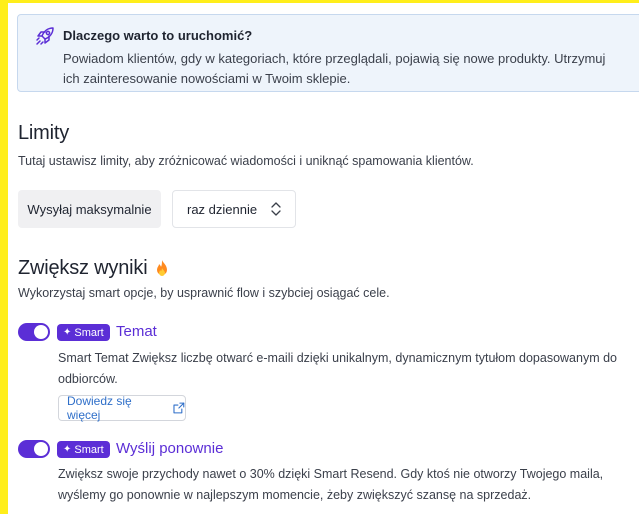 The width and height of the screenshot is (639, 514). What do you see at coordinates (170, 448) in the screenshot?
I see `smart-resend-title: Wyślij ponownie` at bounding box center [170, 448].